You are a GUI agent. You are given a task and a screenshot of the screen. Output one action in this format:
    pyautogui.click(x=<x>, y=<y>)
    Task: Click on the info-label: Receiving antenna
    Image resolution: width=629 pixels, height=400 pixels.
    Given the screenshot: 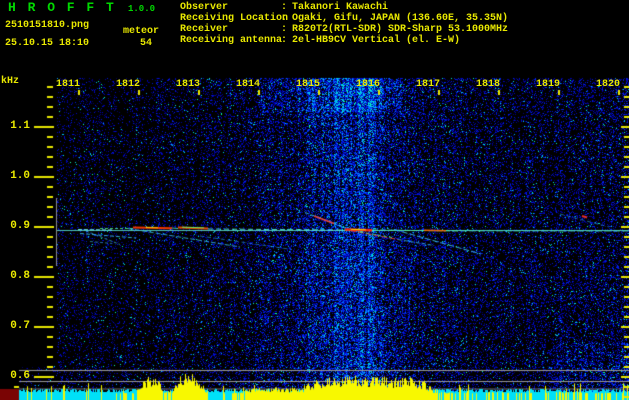 What is the action you would take?
    pyautogui.click(x=231, y=40)
    